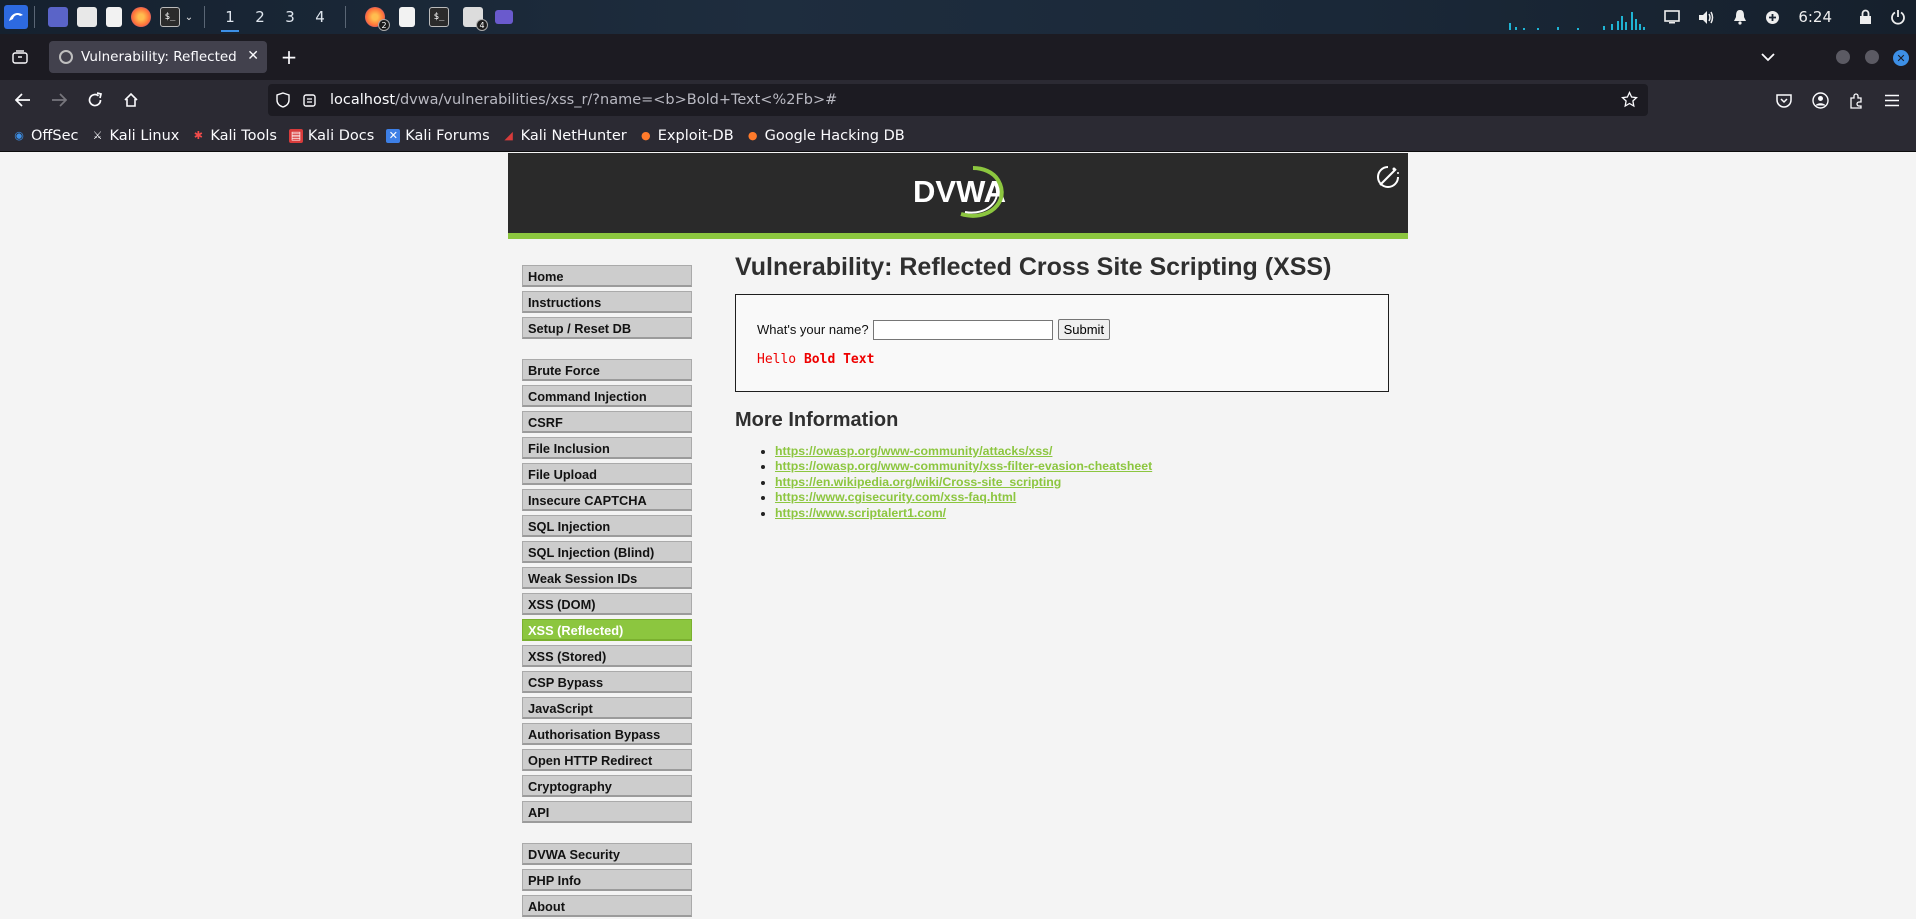 This screenshot has width=1916, height=919. What do you see at coordinates (95, 100) in the screenshot?
I see `reload-icon` at bounding box center [95, 100].